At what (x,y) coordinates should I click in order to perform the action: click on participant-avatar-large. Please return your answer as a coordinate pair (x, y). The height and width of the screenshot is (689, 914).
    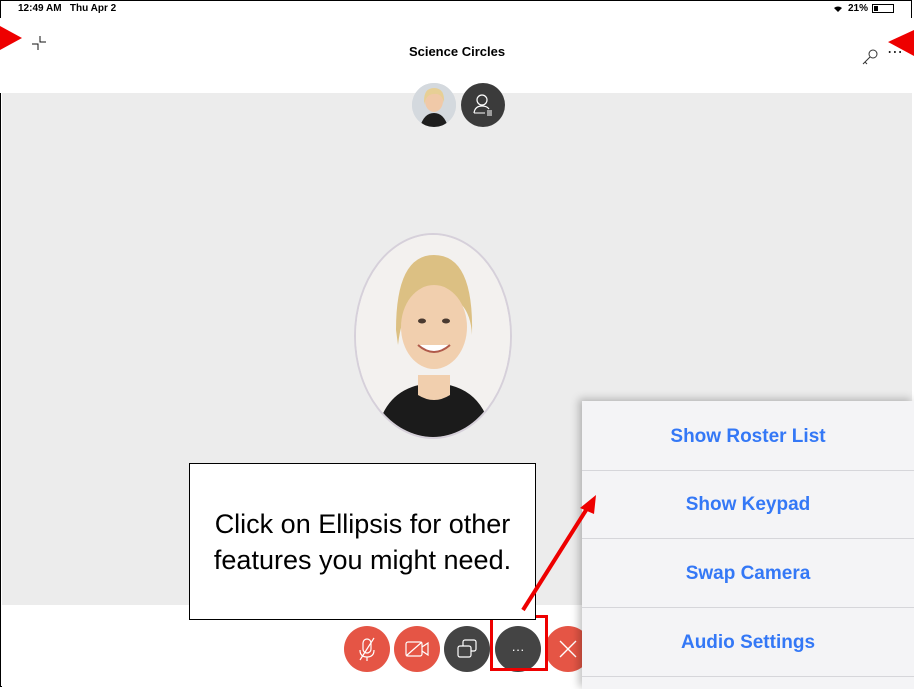
    Looking at the image, I should click on (433, 336).